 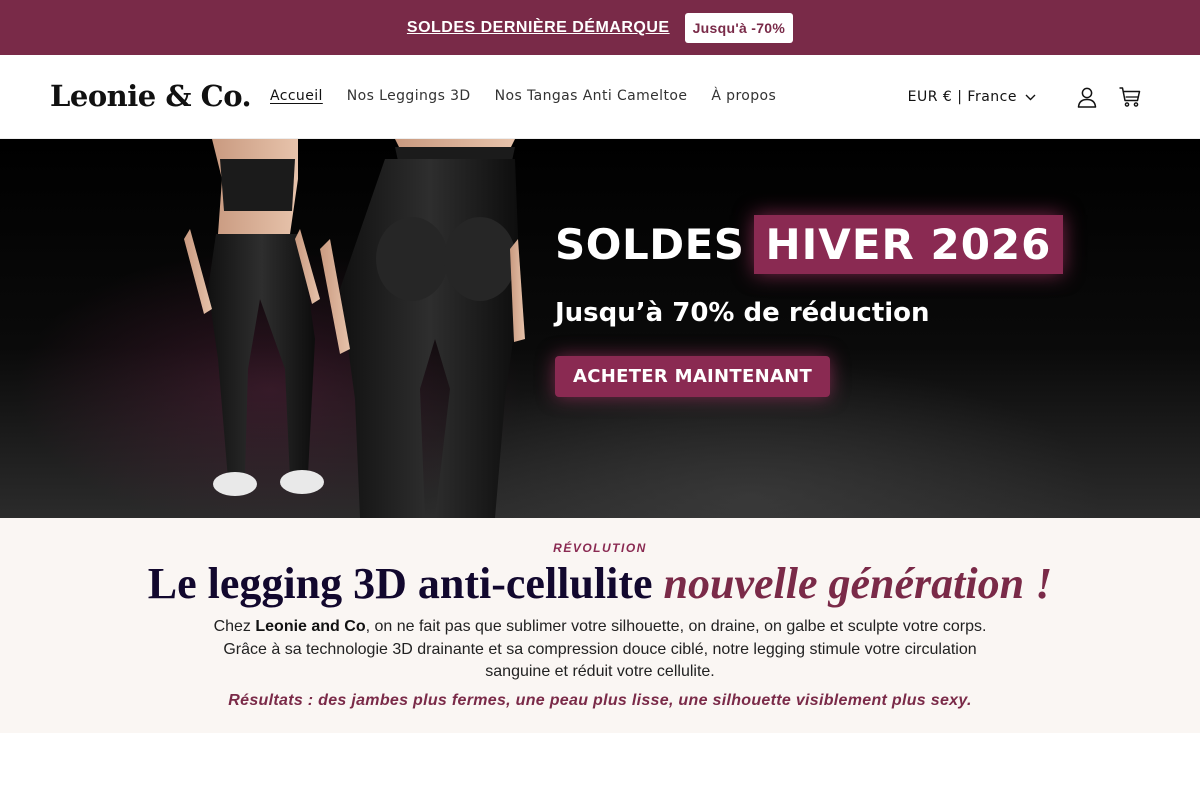 I want to click on nav-item-a-propos: À propos, so click(x=743, y=96).